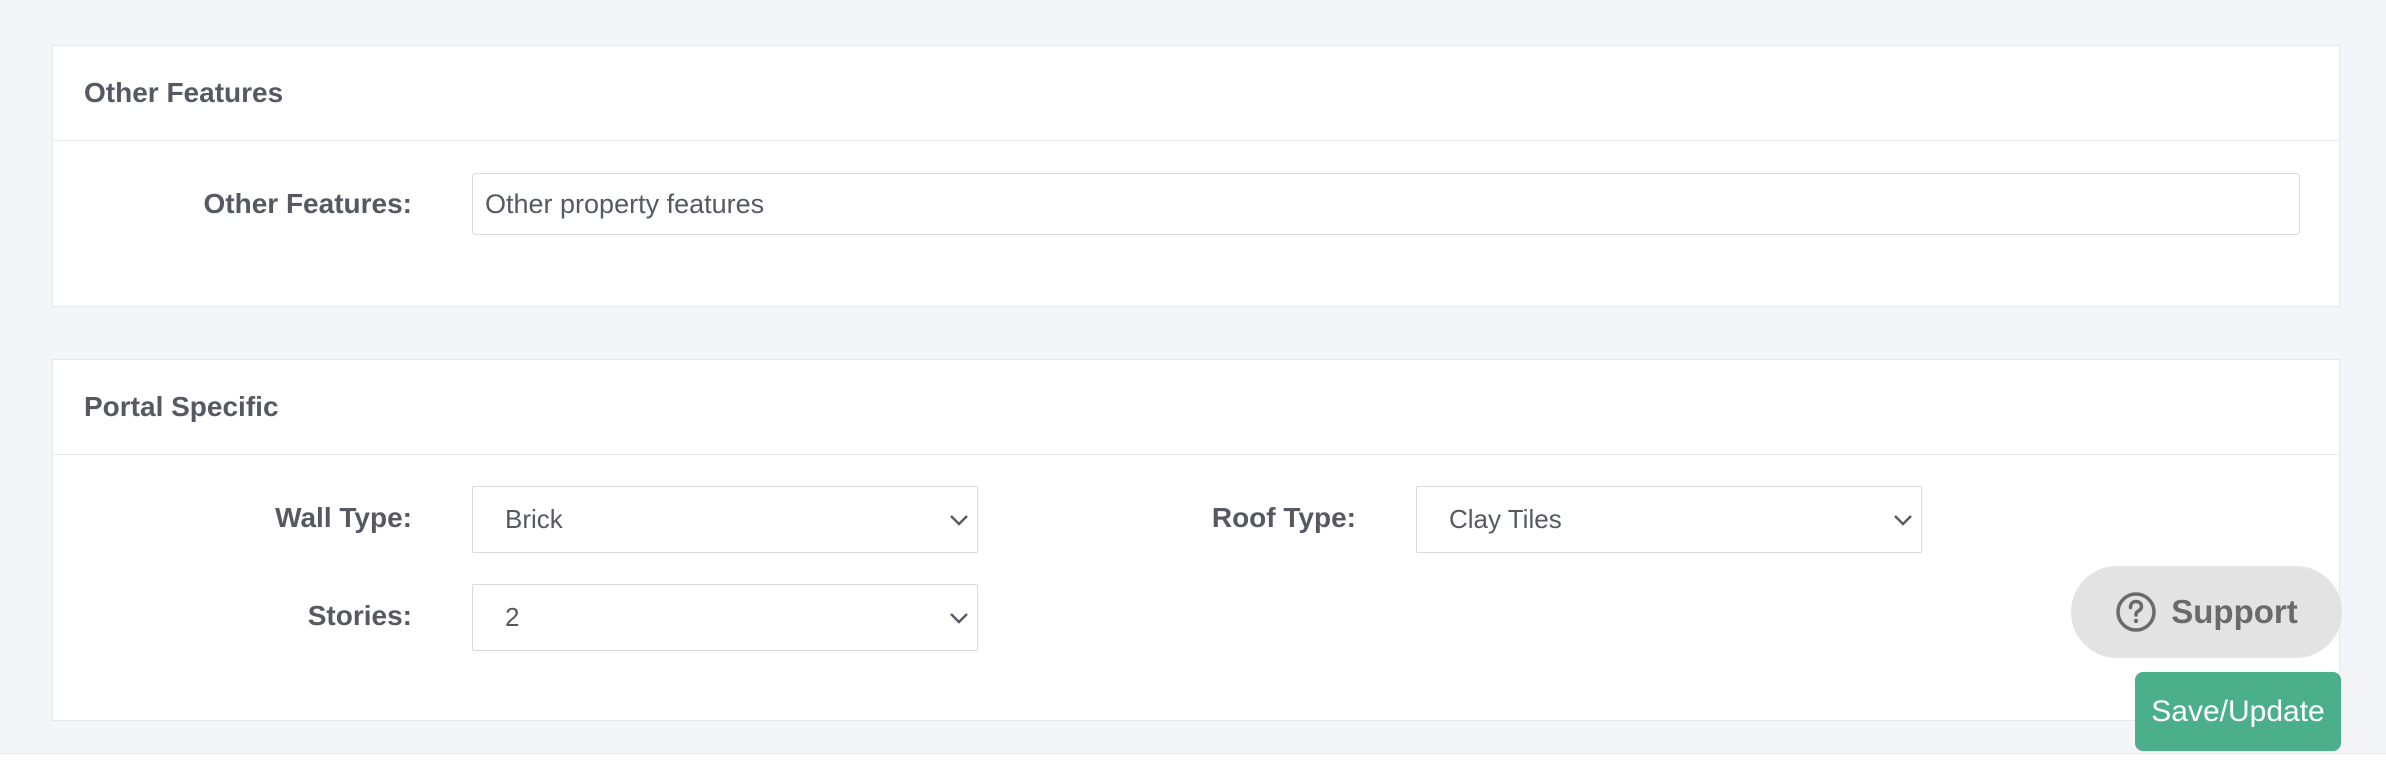  Describe the element at coordinates (359, 615) in the screenshot. I see `stories-label: Stories:` at that location.